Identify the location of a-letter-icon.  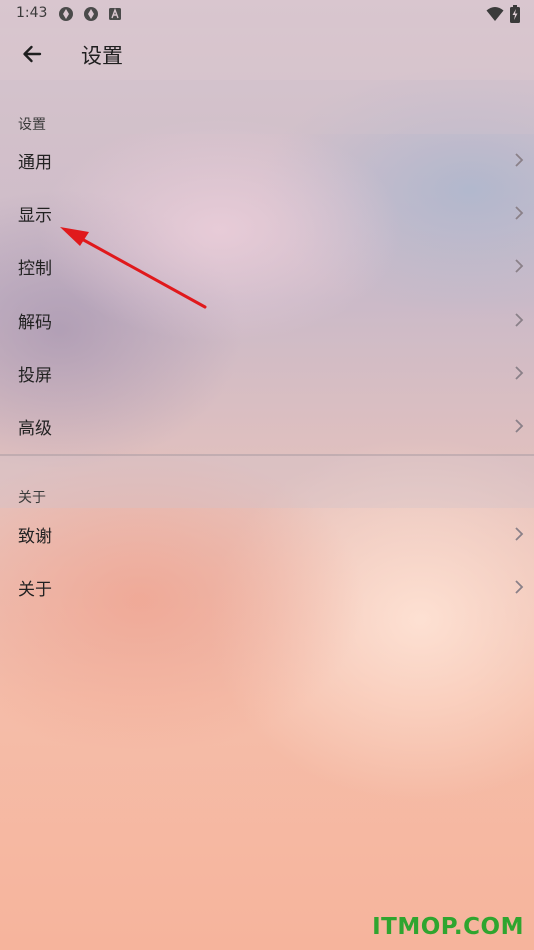
(115, 14).